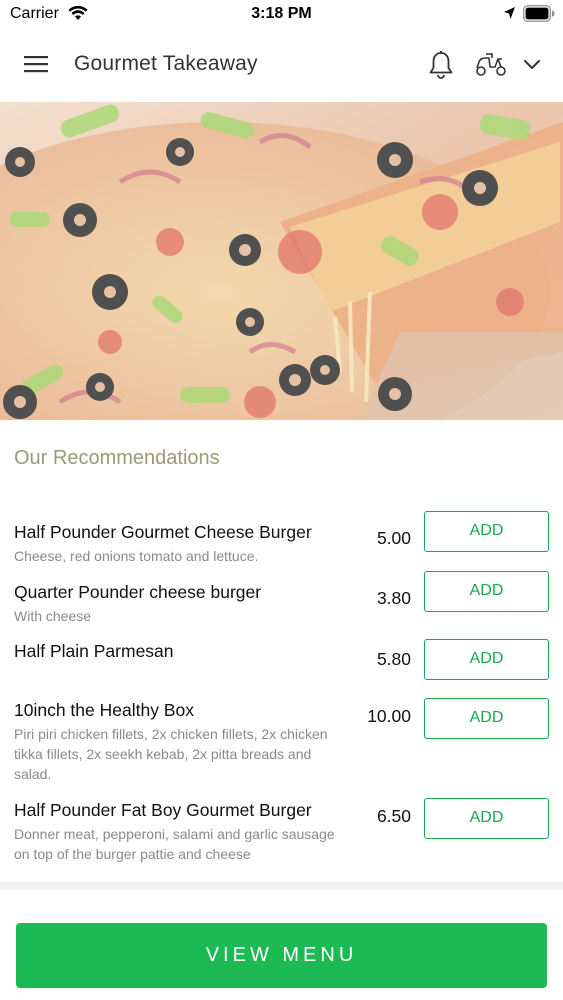  What do you see at coordinates (53, 616) in the screenshot?
I see `item-description: With cheese` at bounding box center [53, 616].